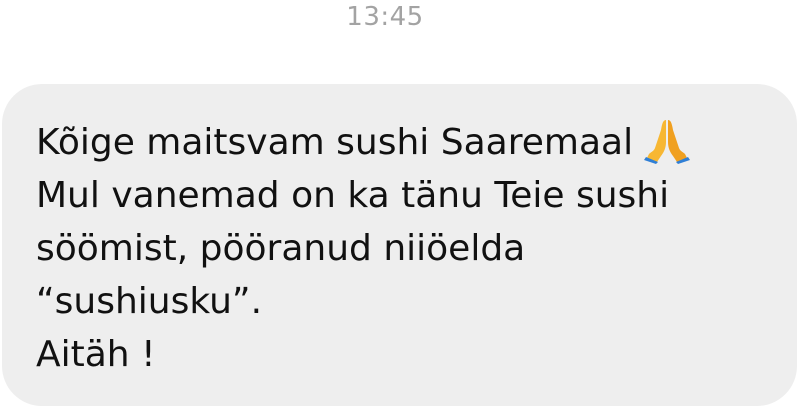 Image resolution: width=800 pixels, height=407 pixels. I want to click on message-line: “sushiusku”., so click(149, 301).